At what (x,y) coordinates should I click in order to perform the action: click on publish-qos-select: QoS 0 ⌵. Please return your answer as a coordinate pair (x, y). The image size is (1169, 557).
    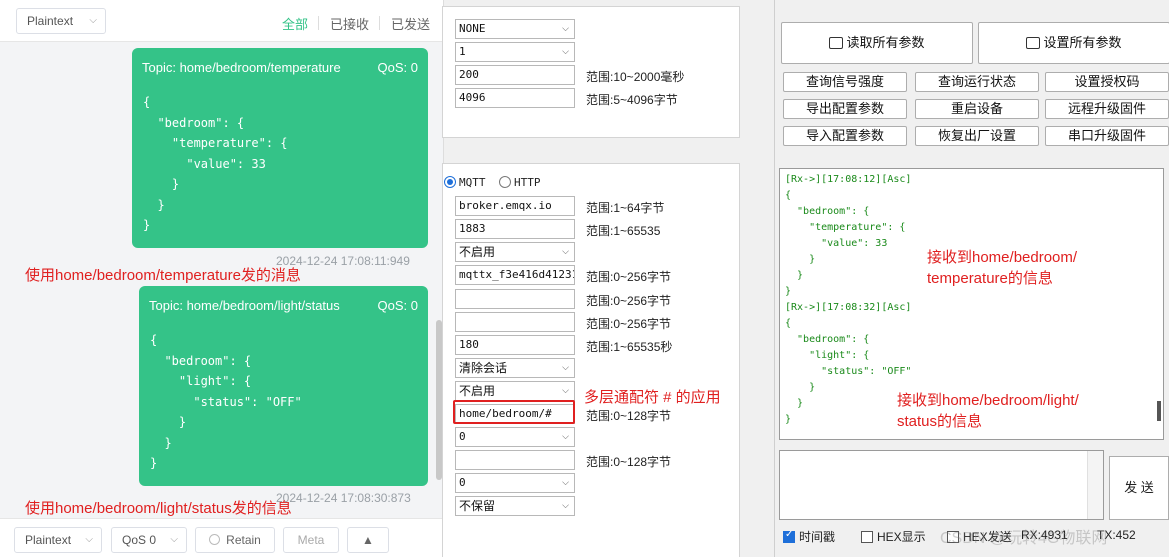
    Looking at the image, I should click on (149, 540).